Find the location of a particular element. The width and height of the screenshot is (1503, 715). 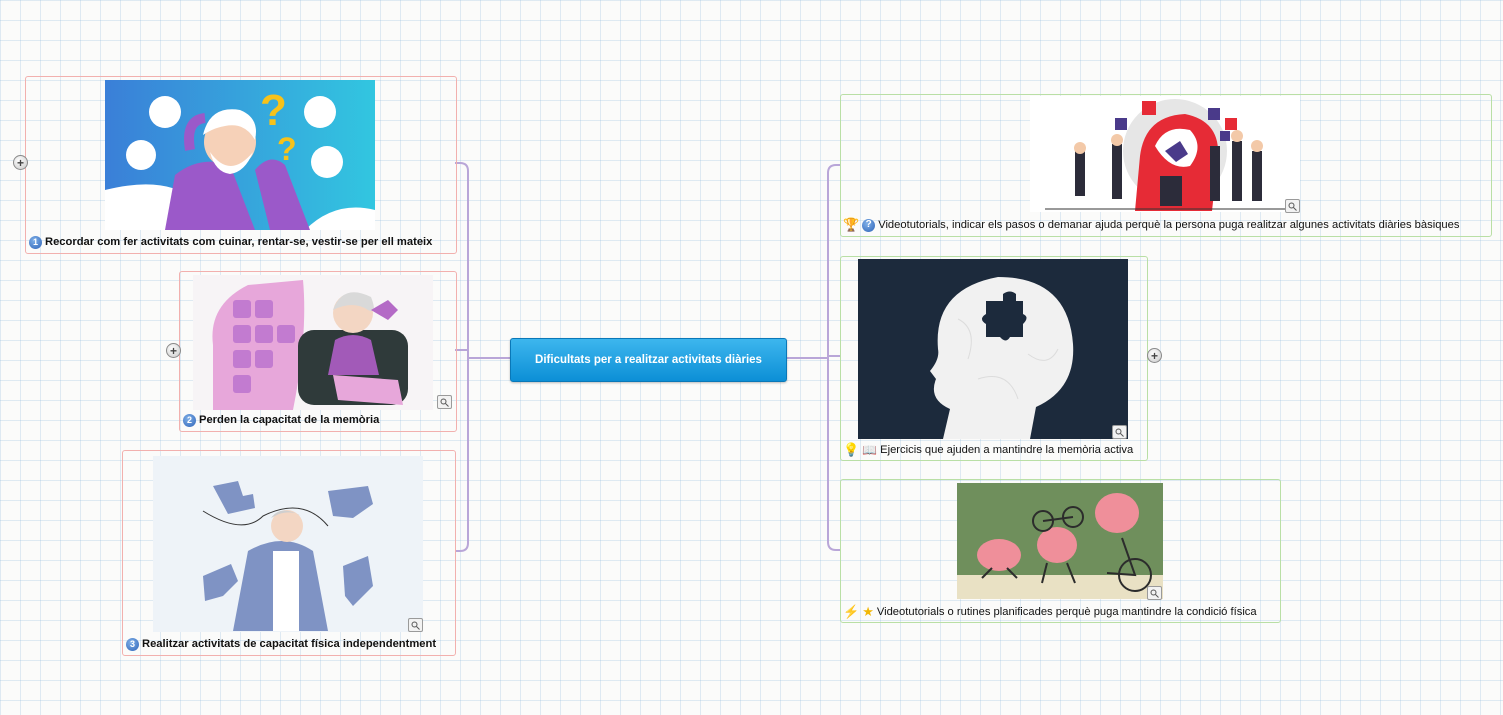

priority-1-icon: 1 is located at coordinates (35, 242).